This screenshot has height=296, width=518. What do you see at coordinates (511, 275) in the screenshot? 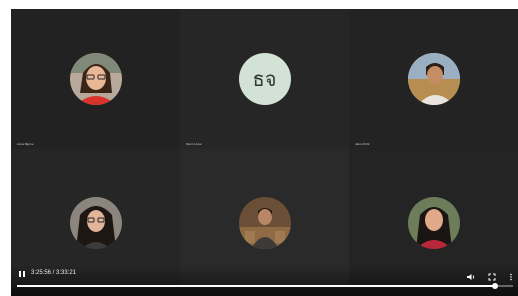
I see `more-vert-icon` at bounding box center [511, 275].